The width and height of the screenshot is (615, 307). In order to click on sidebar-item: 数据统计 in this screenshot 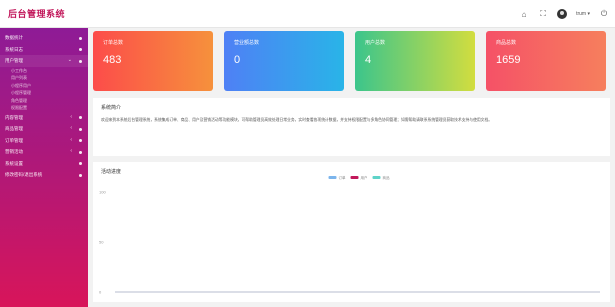, I will do `click(44, 38)`.